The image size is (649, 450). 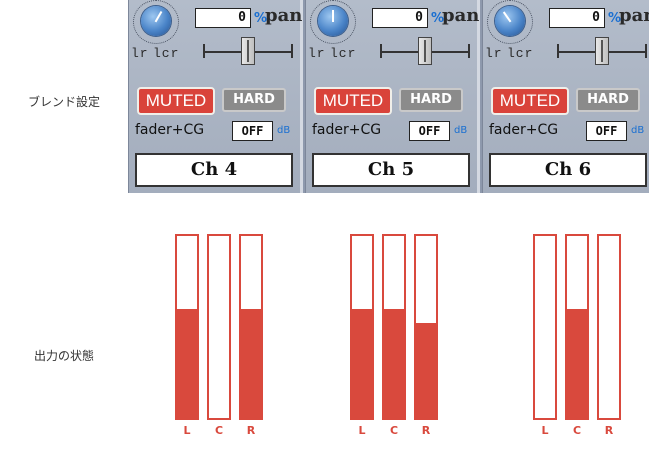 What do you see at coordinates (391, 170) in the screenshot?
I see `channel-name: Ch 5` at bounding box center [391, 170].